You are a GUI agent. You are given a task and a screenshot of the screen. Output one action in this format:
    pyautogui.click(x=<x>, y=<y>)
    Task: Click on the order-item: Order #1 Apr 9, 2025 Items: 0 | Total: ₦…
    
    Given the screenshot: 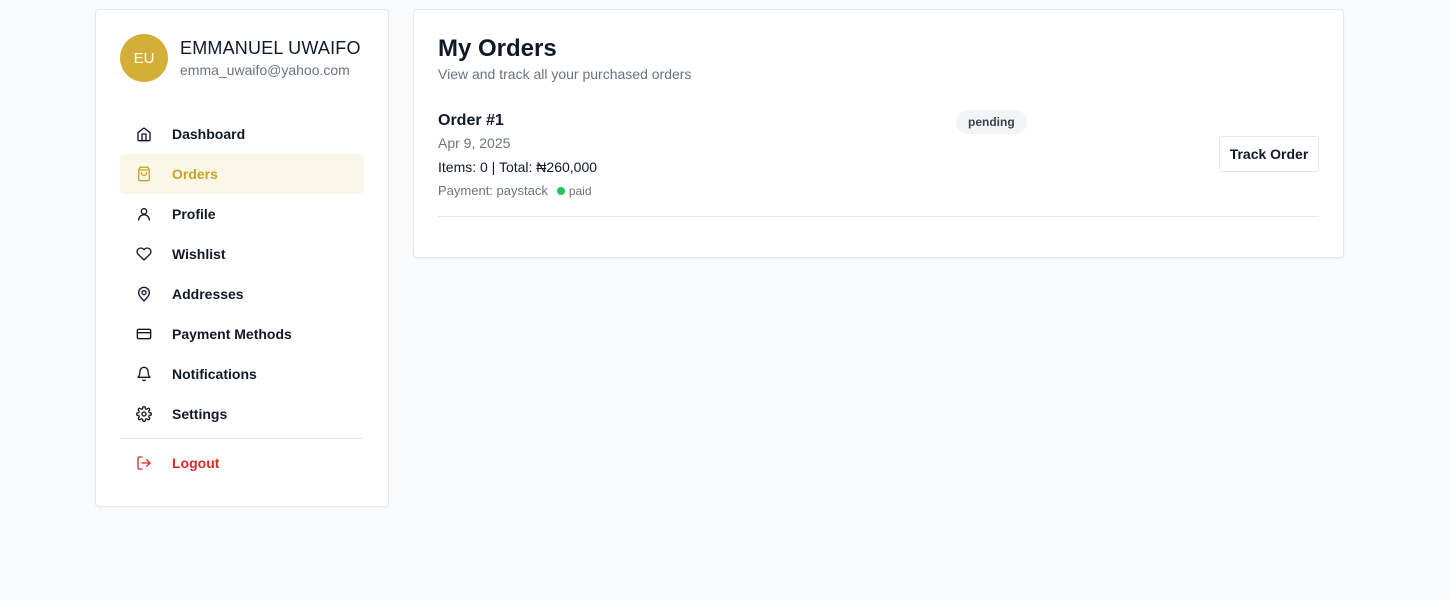 What is the action you would take?
    pyautogui.click(x=878, y=163)
    